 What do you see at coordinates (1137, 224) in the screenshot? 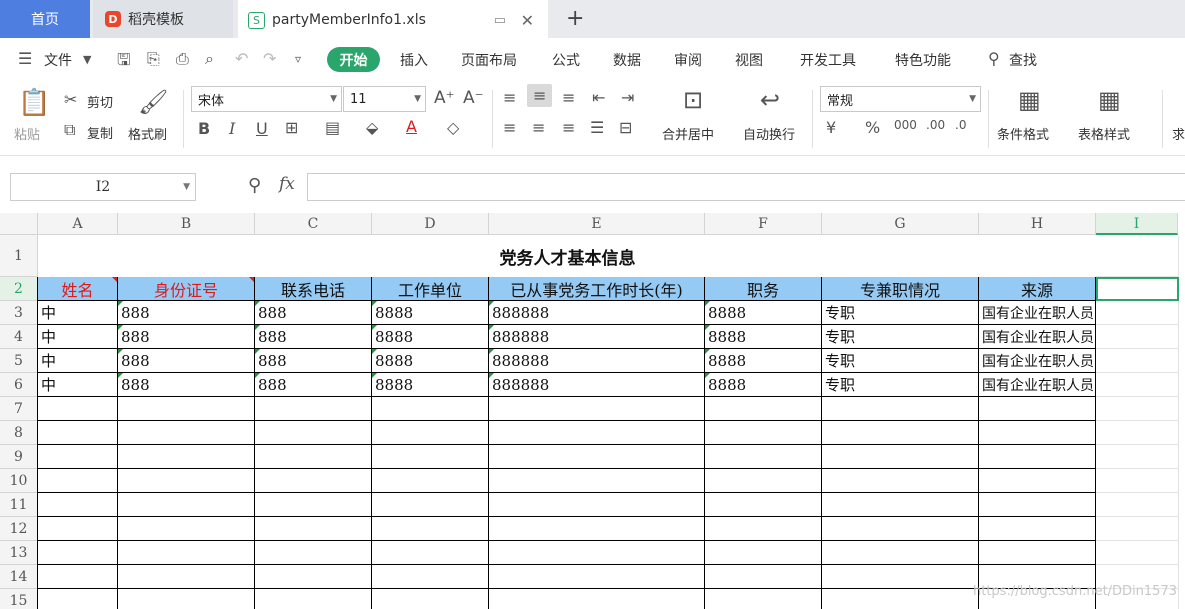
I see `column-header-i: I` at bounding box center [1137, 224].